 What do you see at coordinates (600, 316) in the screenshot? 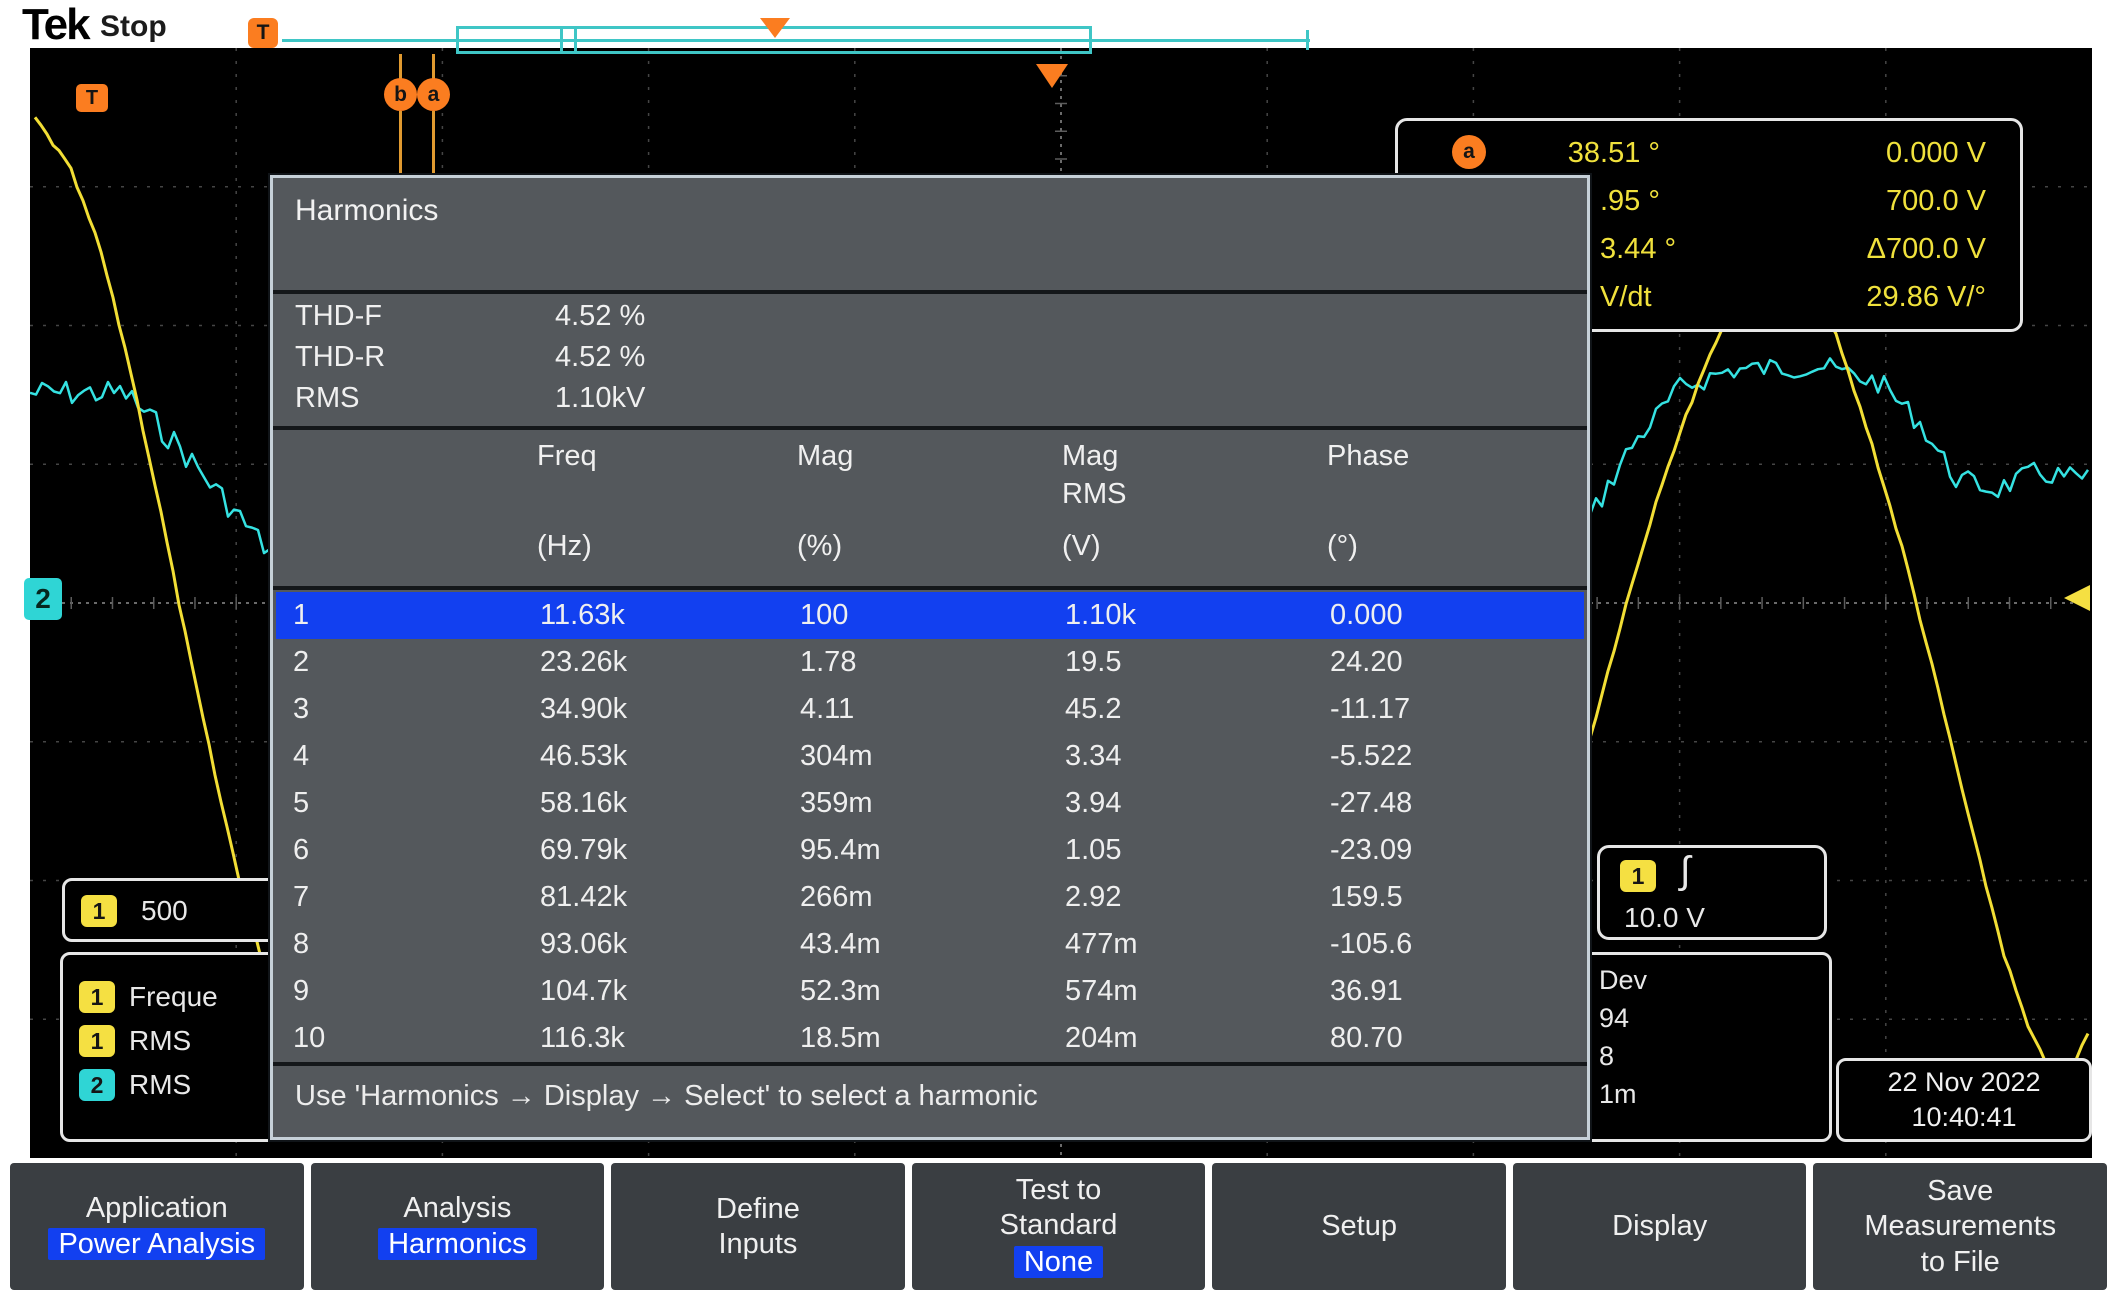
I see `thd-f-value: 4.52 %` at bounding box center [600, 316].